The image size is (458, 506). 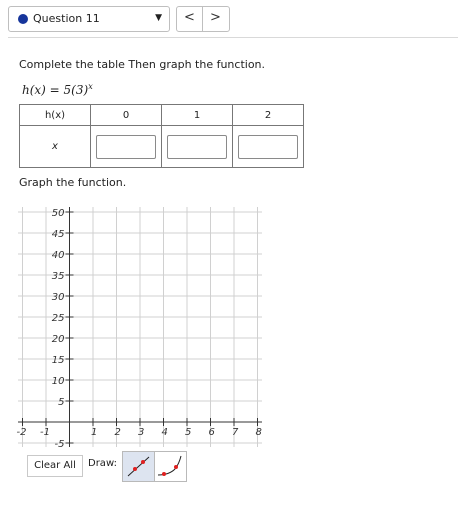 I want to click on x-tick-label: 6, so click(x=212, y=432).